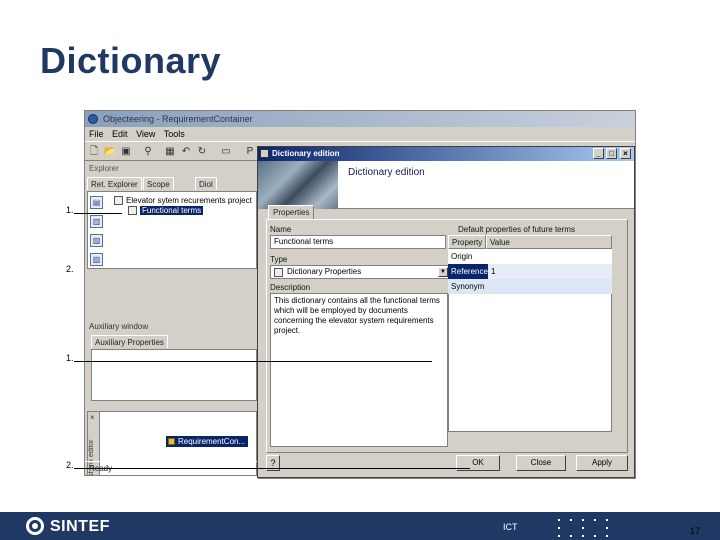  Describe the element at coordinates (625, 153) in the screenshot. I see `close-dialog-icon: ×` at that location.